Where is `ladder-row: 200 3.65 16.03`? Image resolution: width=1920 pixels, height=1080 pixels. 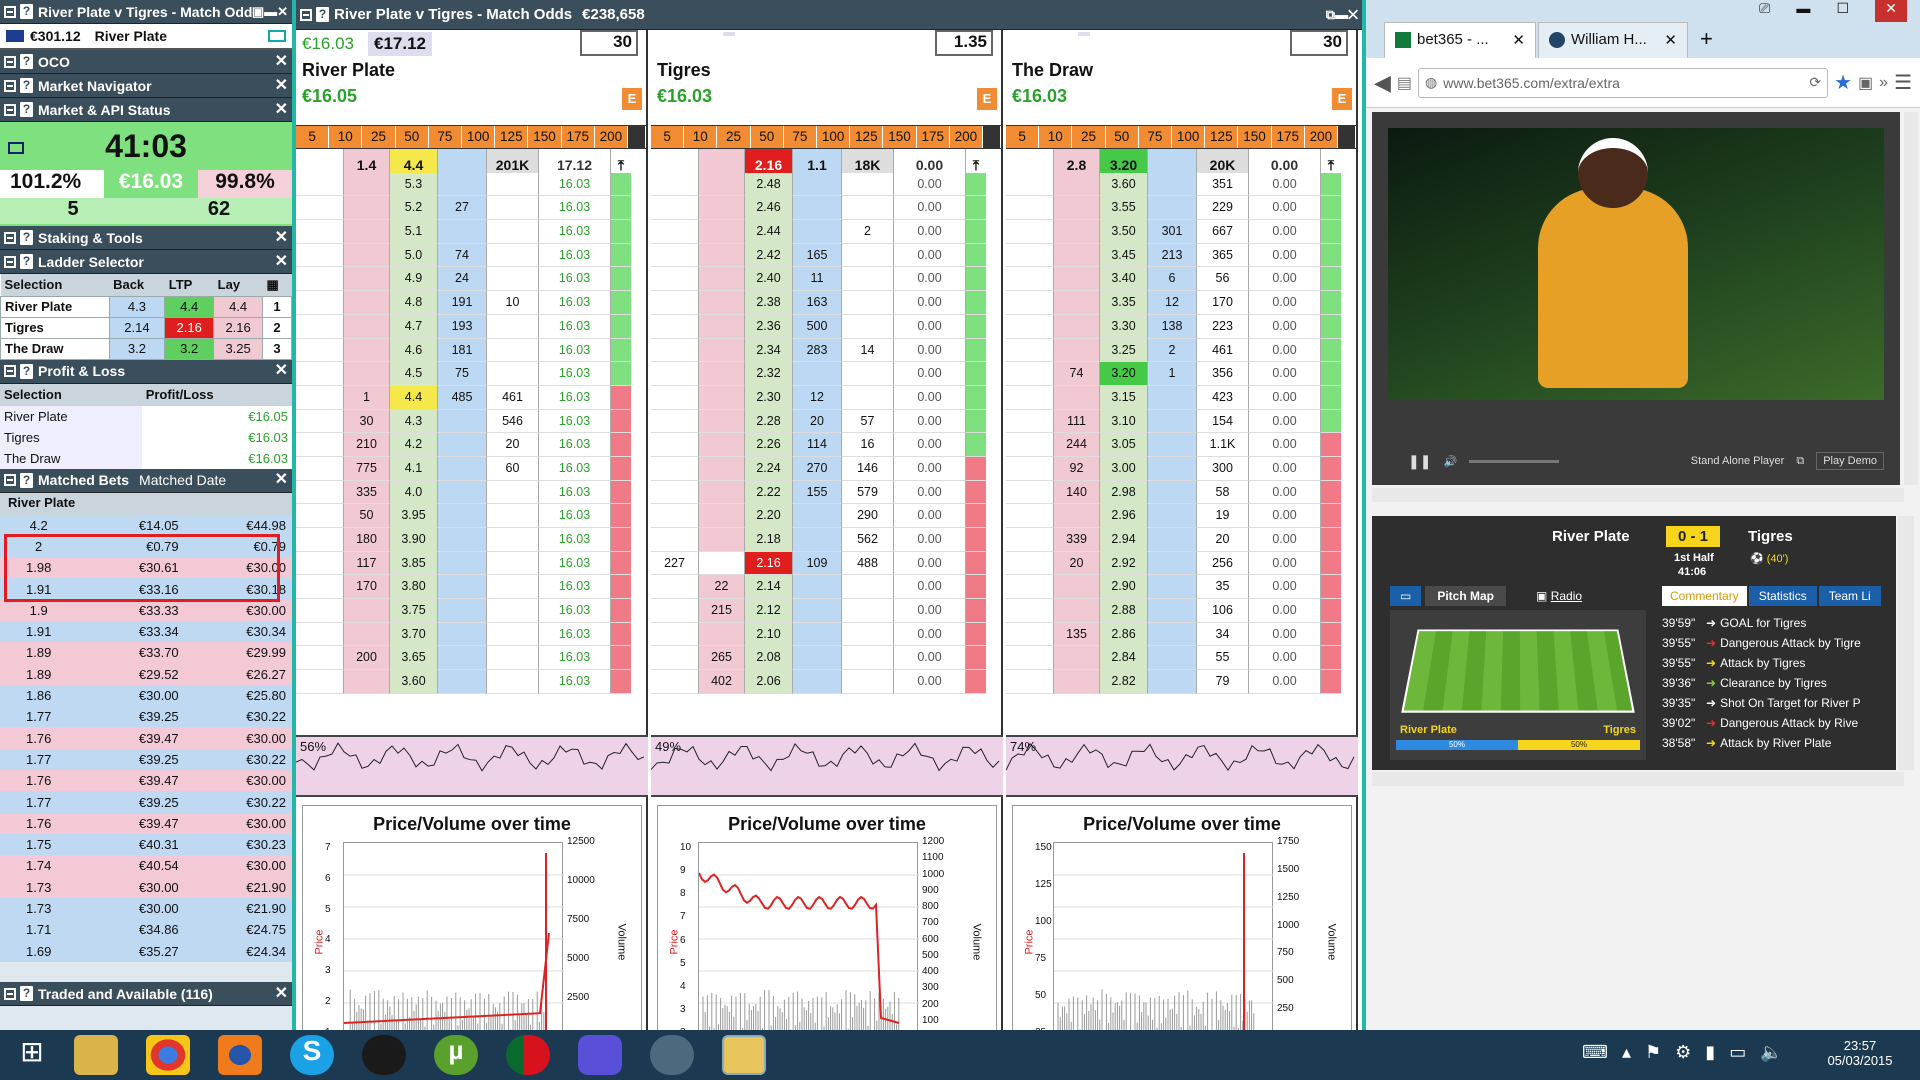 ladder-row: 200 3.65 16.03 is located at coordinates (472, 658).